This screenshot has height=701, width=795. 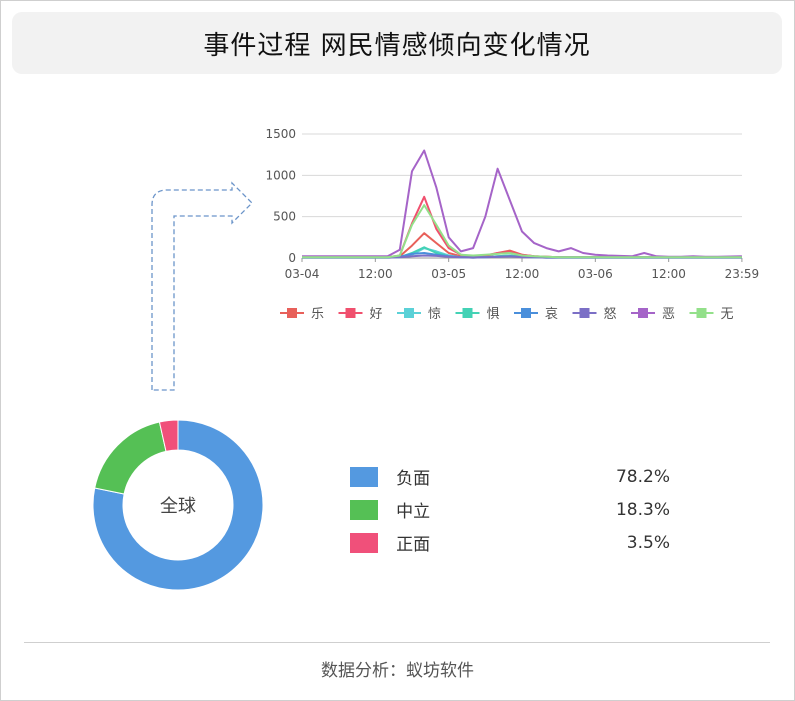 I want to click on donut-center-label: 全球, so click(x=178, y=506).